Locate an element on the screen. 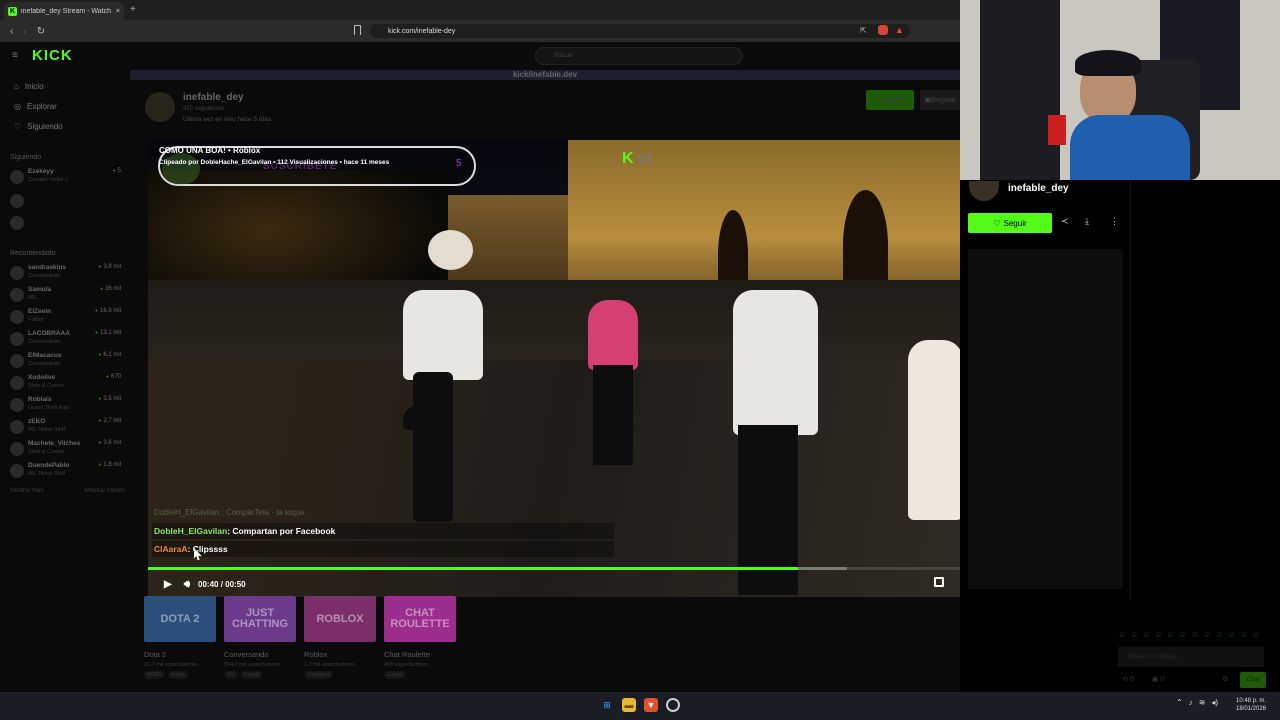 The width and height of the screenshot is (1280, 720). player-controls: ▶ 🔊︎ 00:40 / 00:50 is located at coordinates (554, 584).